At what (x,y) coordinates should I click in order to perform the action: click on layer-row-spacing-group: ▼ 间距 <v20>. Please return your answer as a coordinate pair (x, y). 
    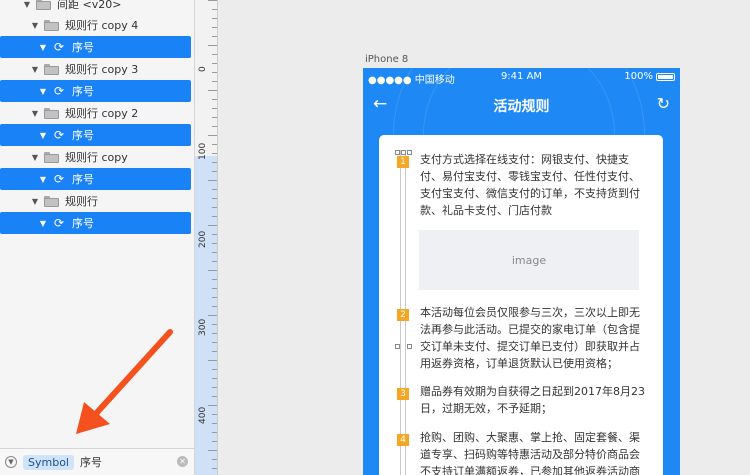
    Looking at the image, I should click on (96, 7).